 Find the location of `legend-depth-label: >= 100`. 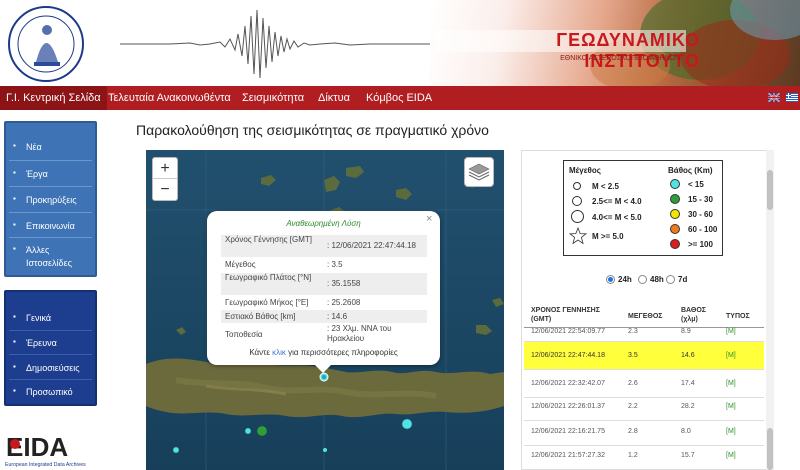

legend-depth-label: >= 100 is located at coordinates (700, 244).